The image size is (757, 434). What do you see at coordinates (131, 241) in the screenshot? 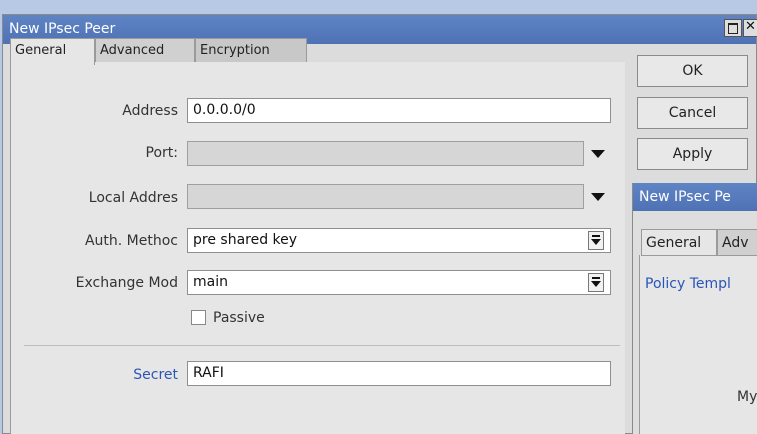
I see `auth-method-label: Auth. Methoc` at bounding box center [131, 241].